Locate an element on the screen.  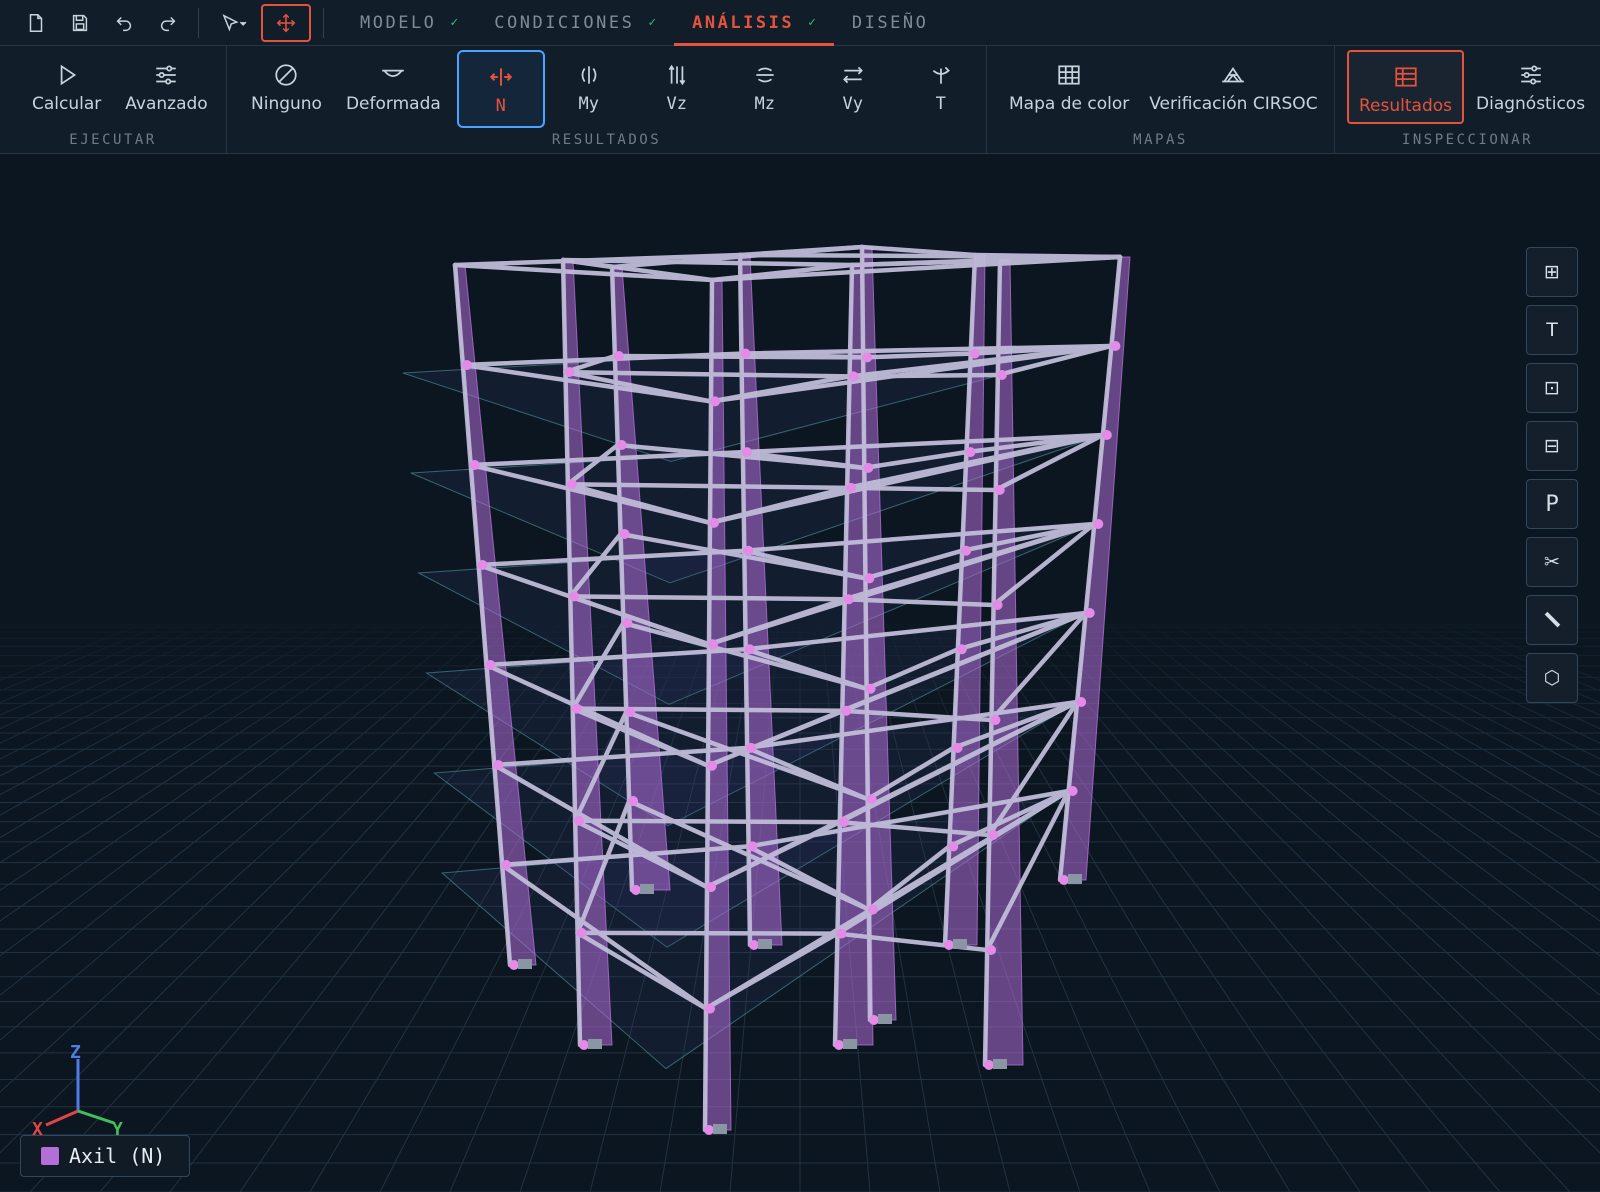
diagnosticos-button: Diagnósticos is located at coordinates (1529, 88).